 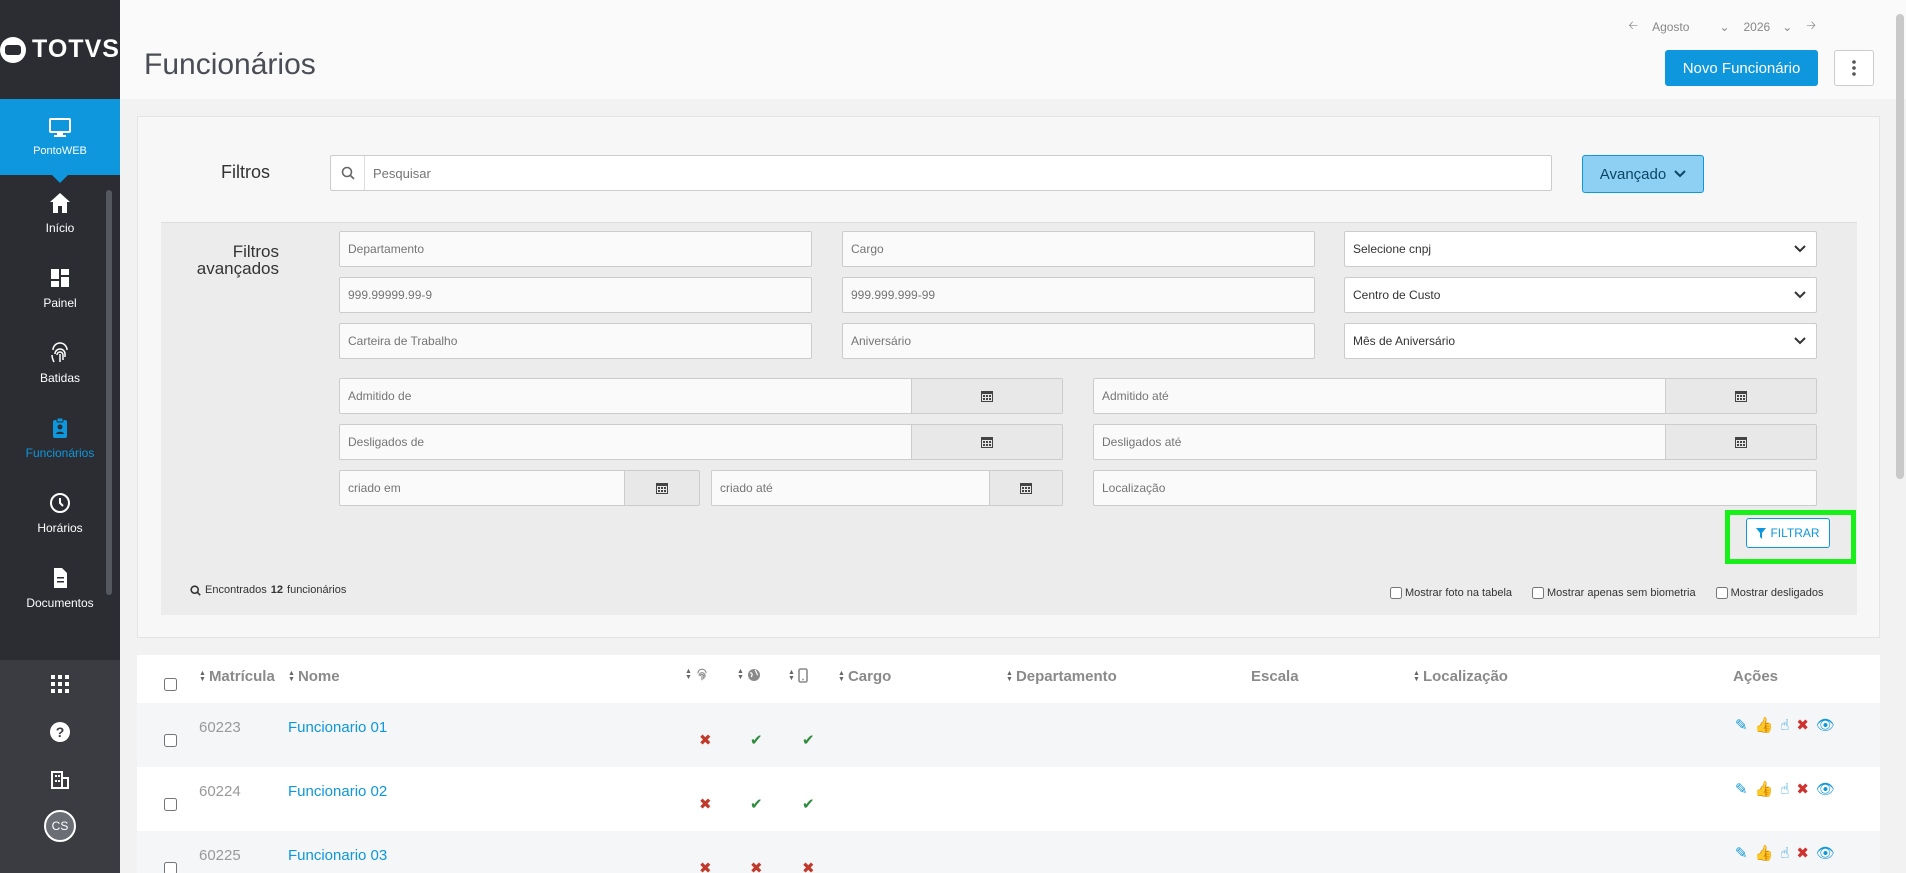 I want to click on sidebar-item-label: Funcionários, so click(x=60, y=452).